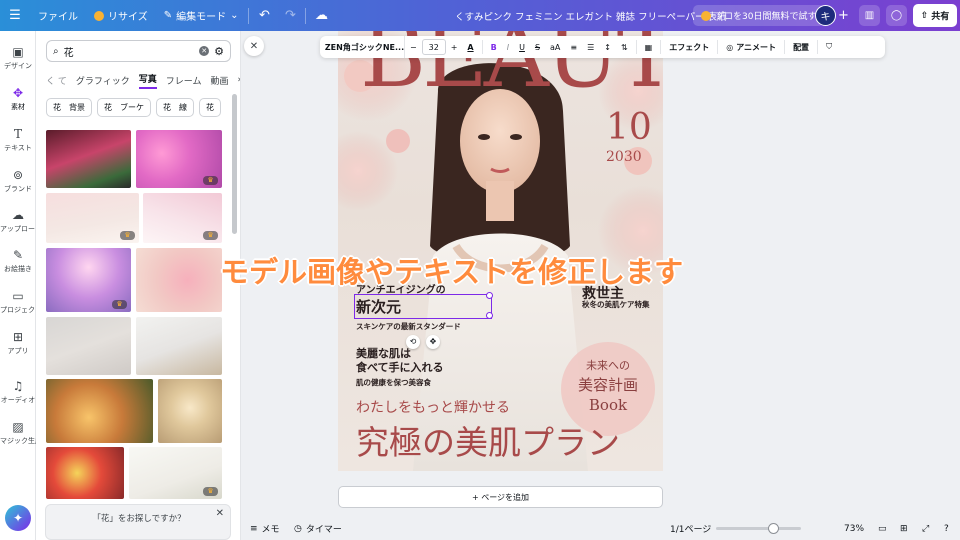  I want to click on avatar: キ, so click(825, 15).